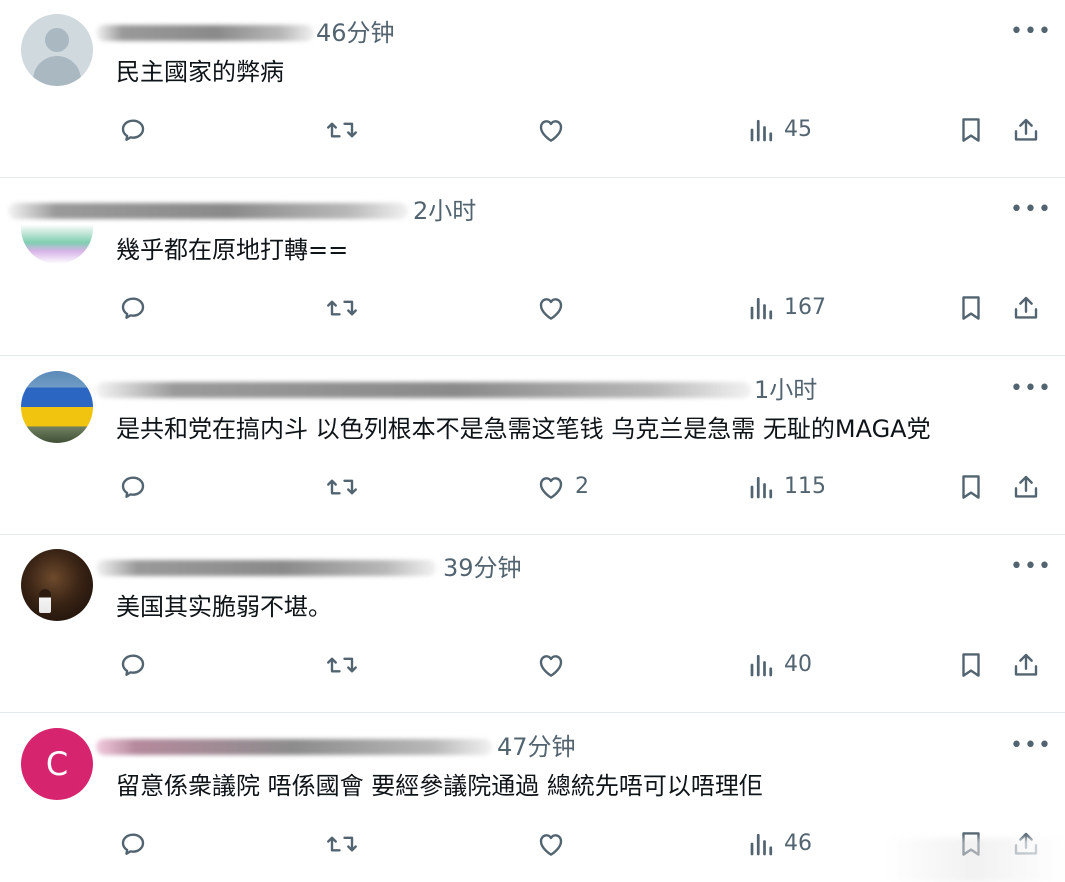  I want to click on avatar-head-shape, so click(57, 40).